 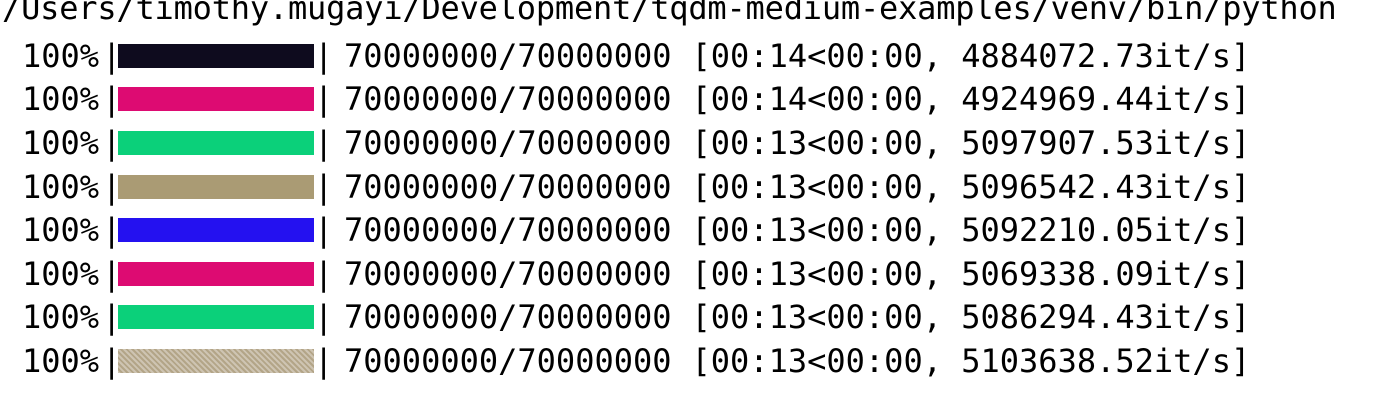 I want to click on progress-timing: [00:14<00:00, 4924969.44it/s], so click(x=971, y=99).